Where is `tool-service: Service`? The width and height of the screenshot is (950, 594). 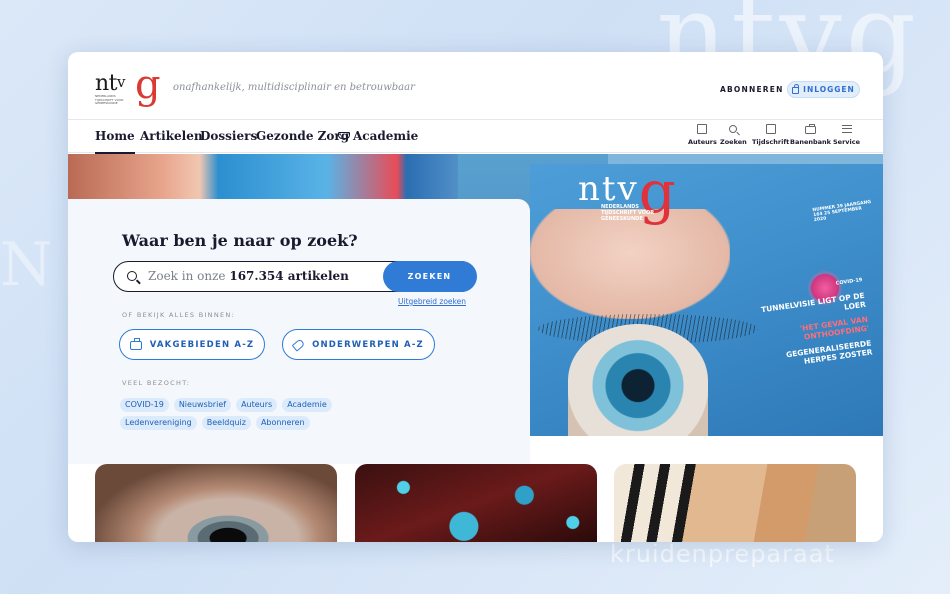 tool-service: Service is located at coordinates (846, 134).